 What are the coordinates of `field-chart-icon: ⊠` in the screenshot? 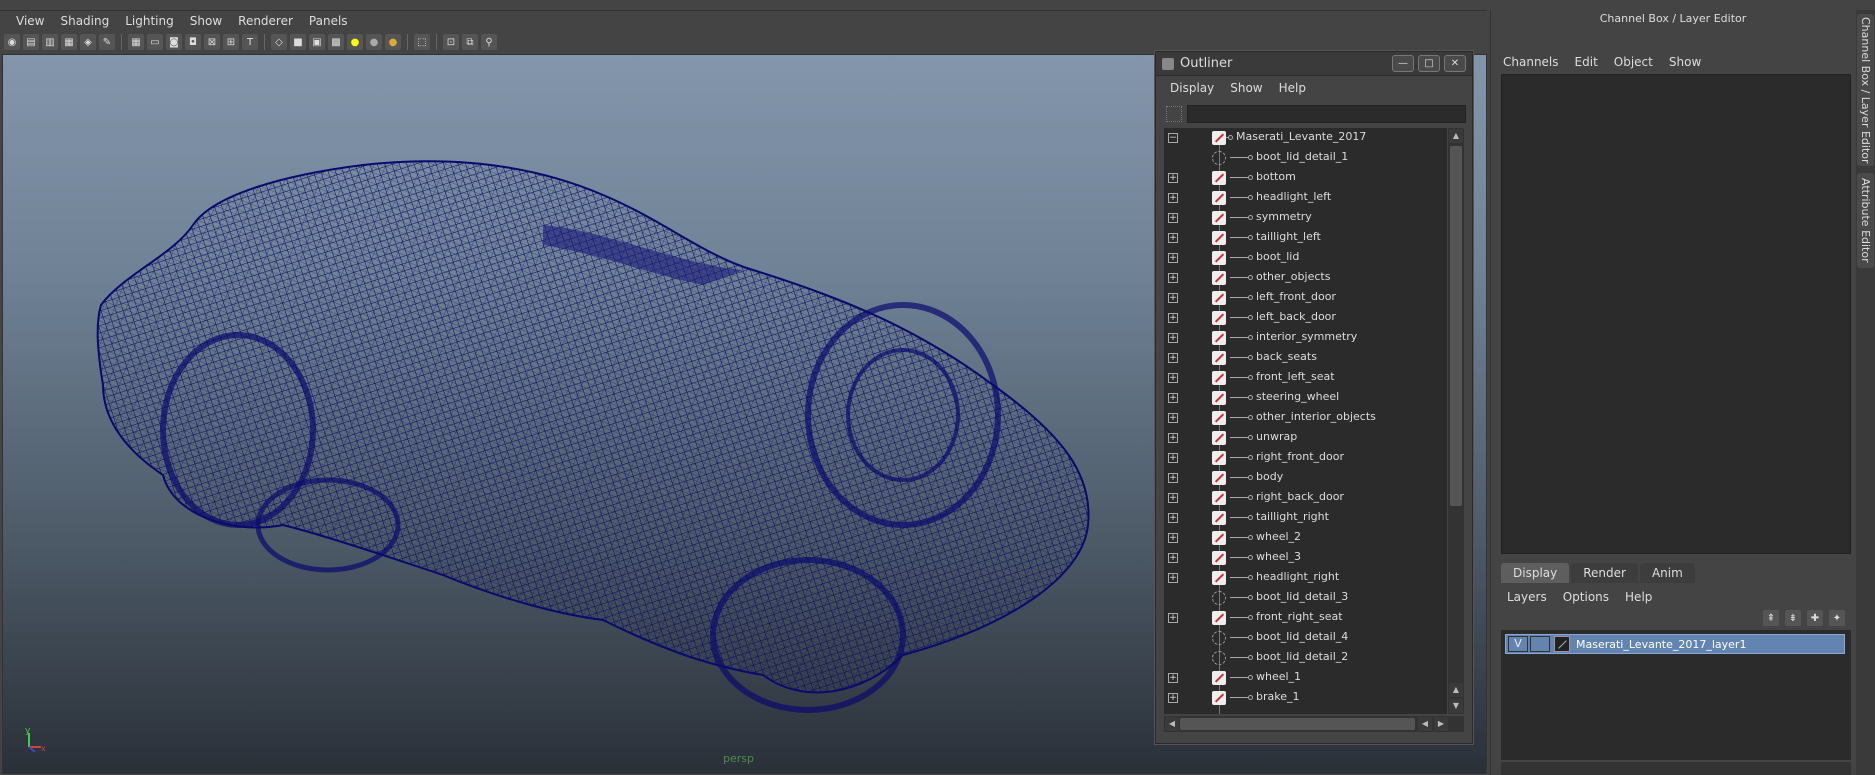 It's located at (212, 42).